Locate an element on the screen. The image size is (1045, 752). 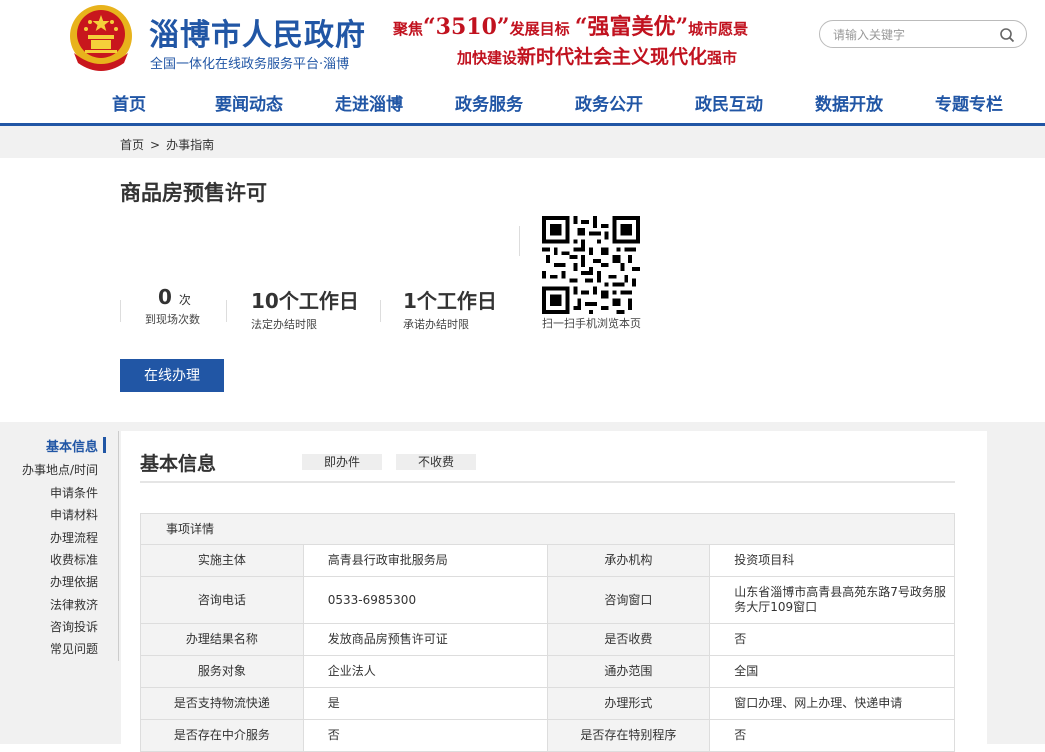
nav-open-data: 数据开放 is located at coordinates (849, 102).